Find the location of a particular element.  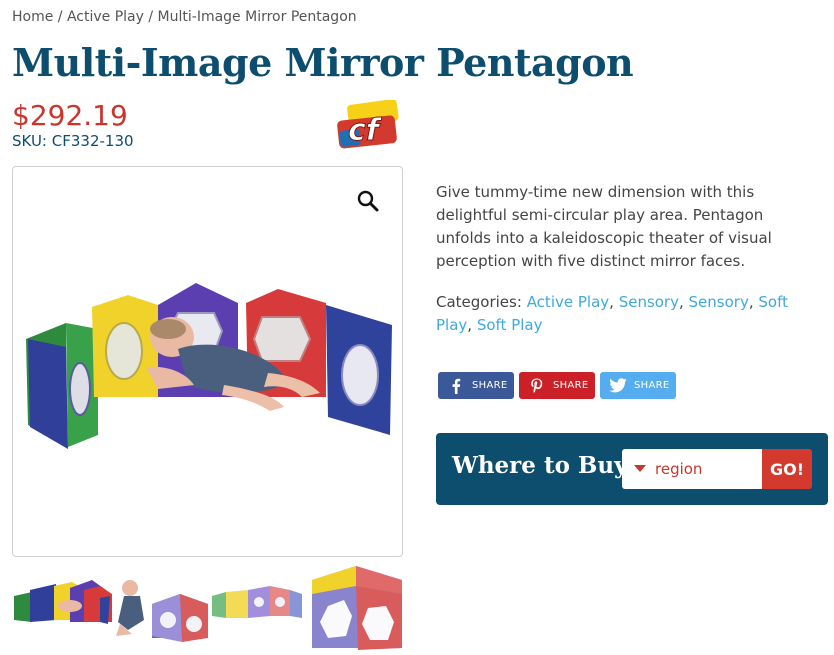

brand-logo-text: cf is located at coordinates (365, 130).